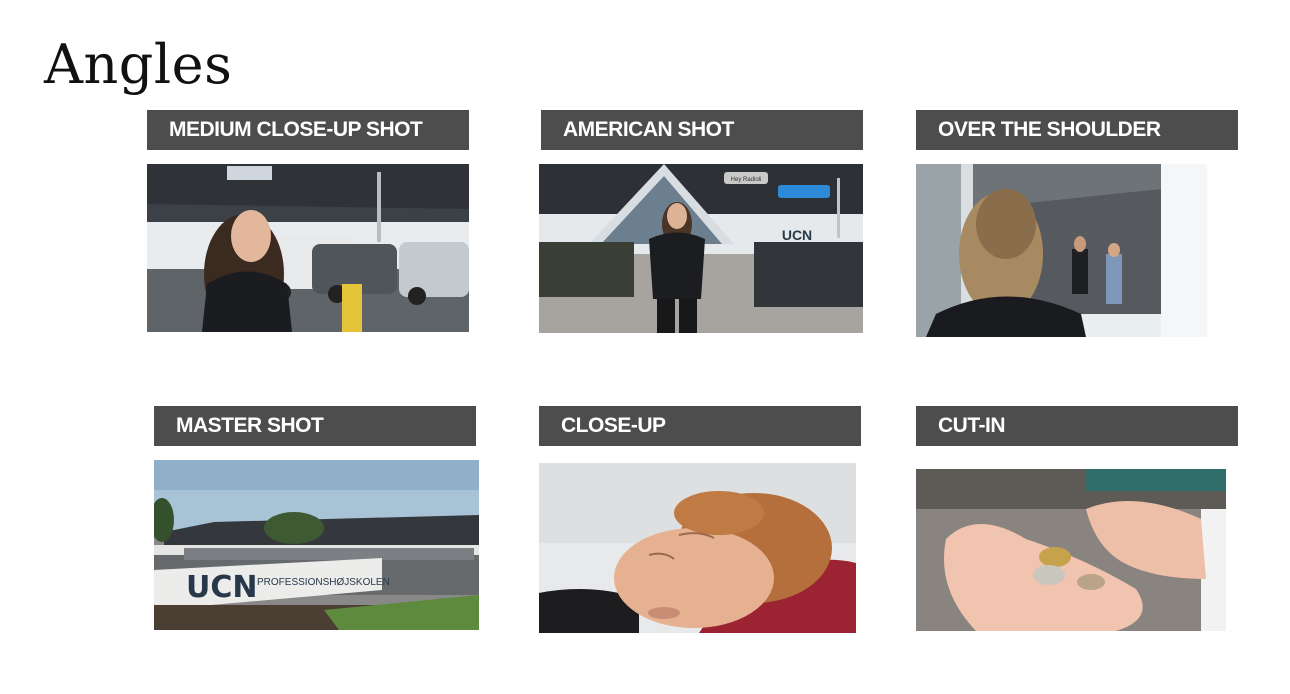 This screenshot has width=1290, height=694. I want to click on close-up-image, so click(697, 548).